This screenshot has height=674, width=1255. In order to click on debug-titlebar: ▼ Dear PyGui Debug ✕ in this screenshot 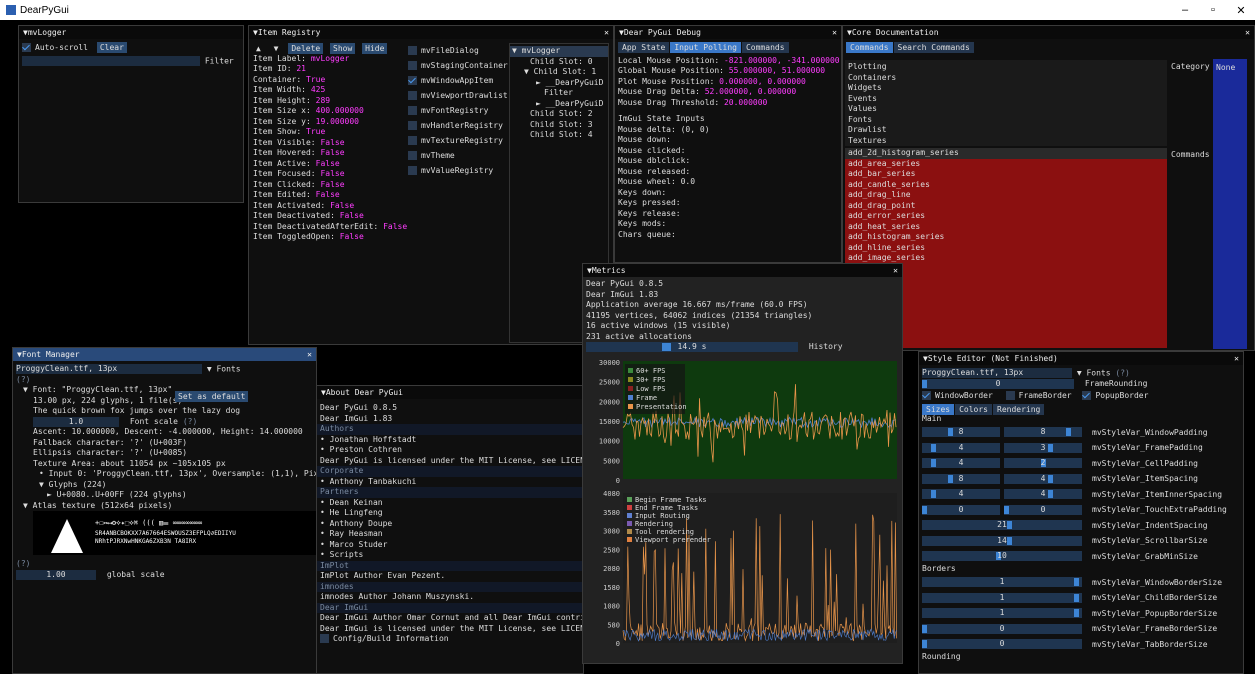, I will do `click(728, 32)`.